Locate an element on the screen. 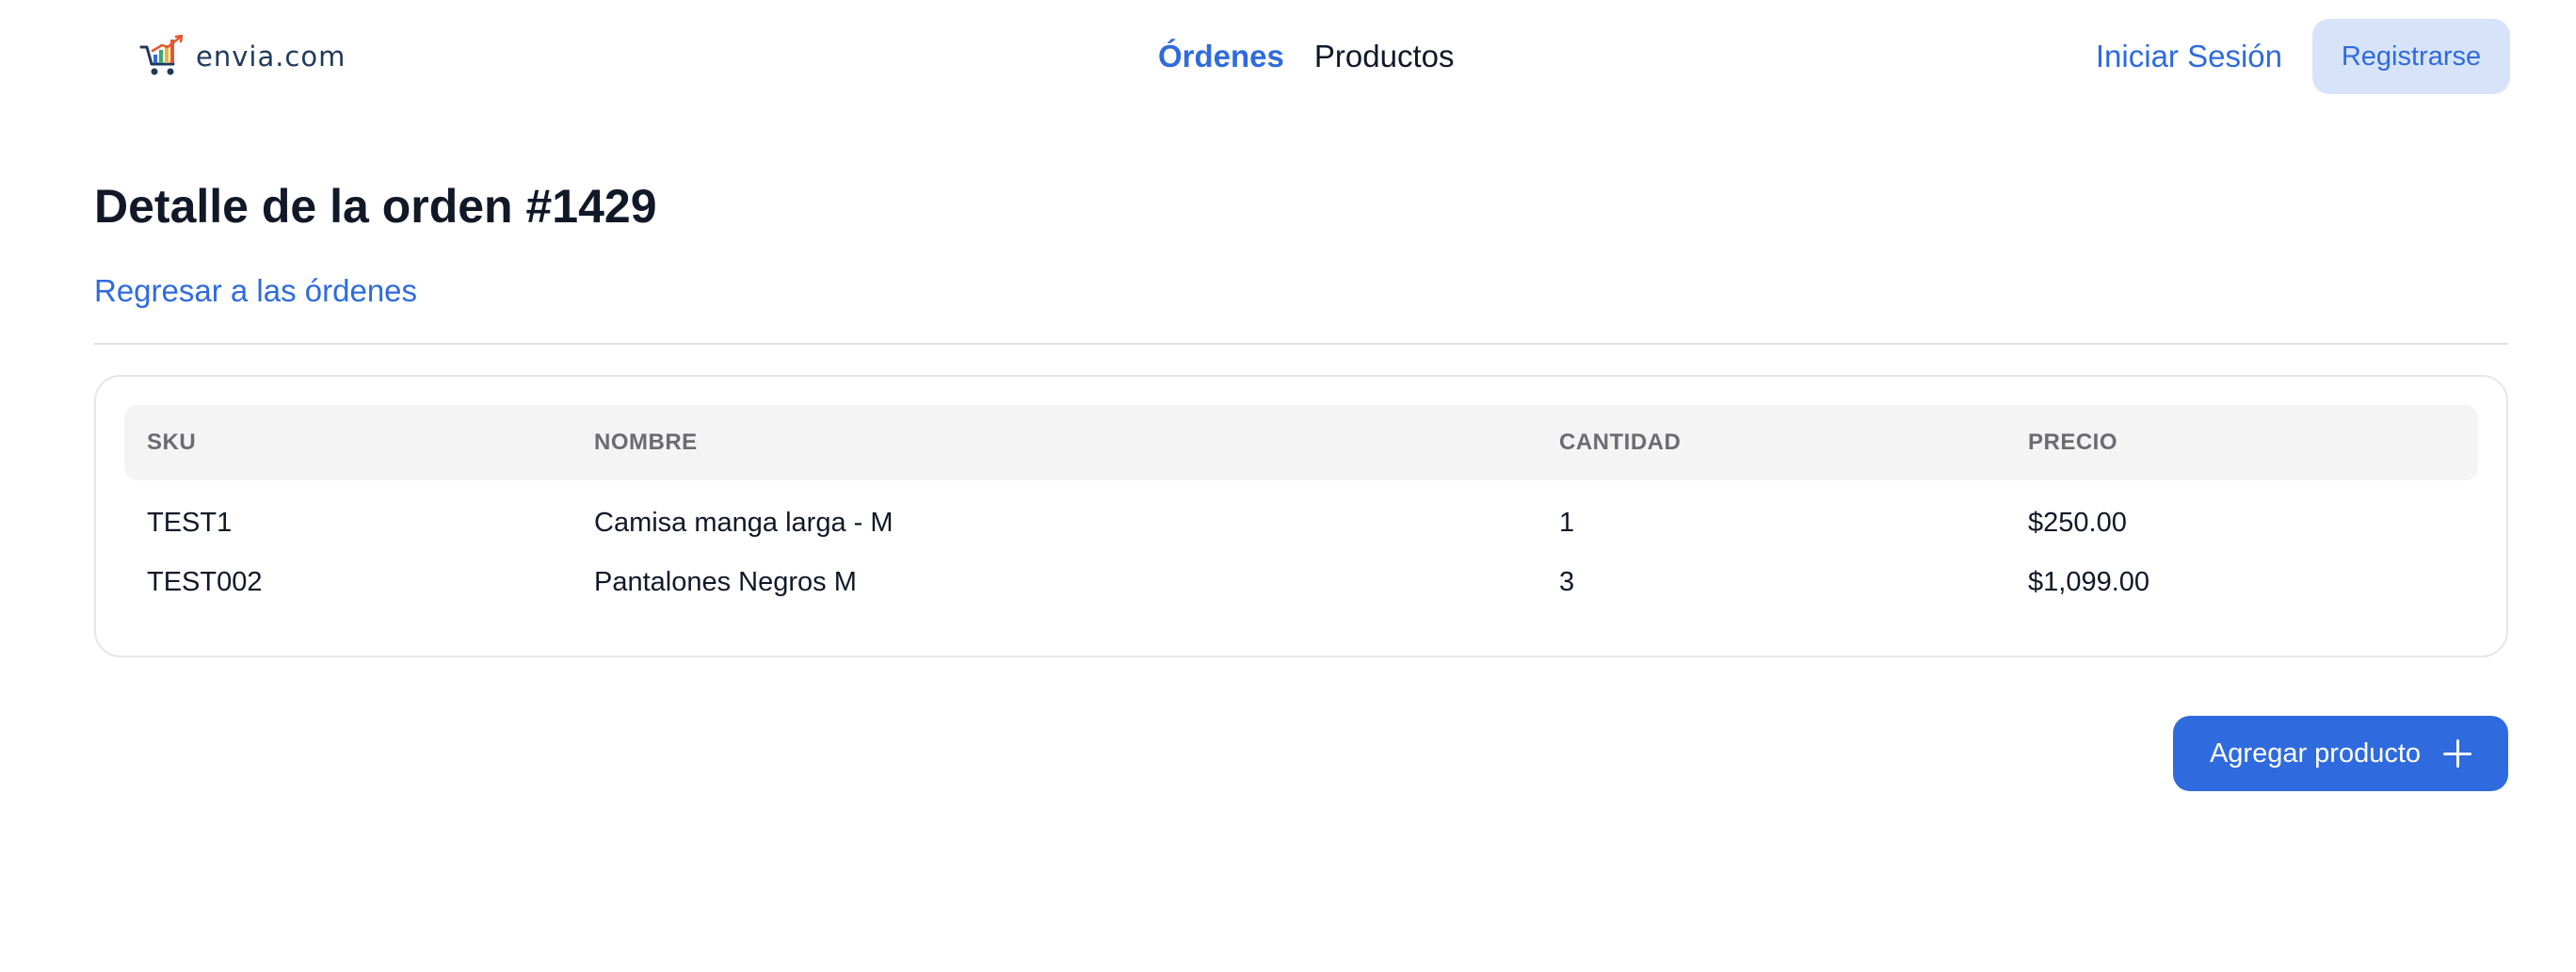 Image resolution: width=2576 pixels, height=972 pixels. table-header: SKU NOMBRE CANTIDAD PRECIO is located at coordinates (1301, 442).